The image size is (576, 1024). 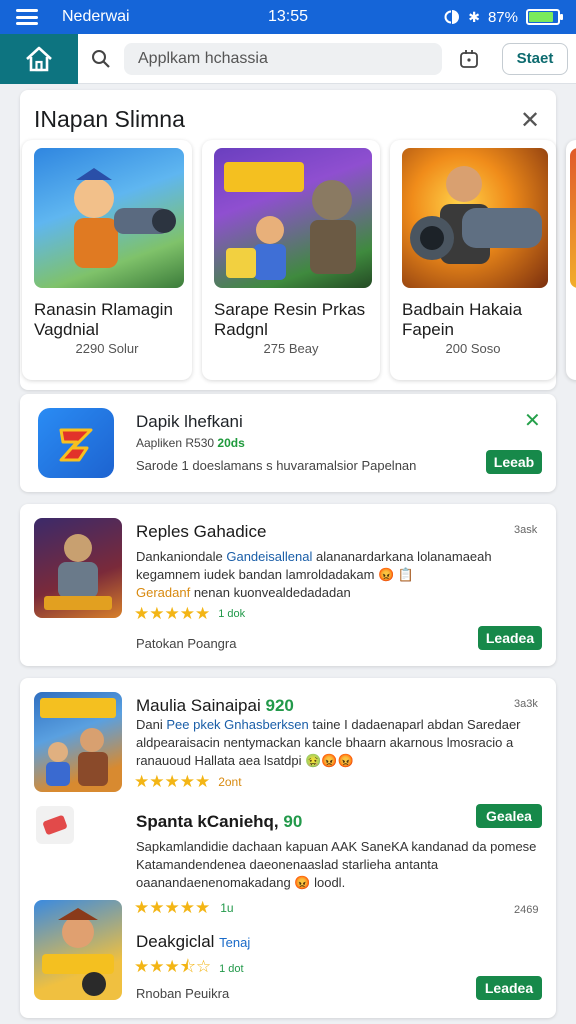 I want to click on featured-game-card: Ranasin Rlamagin Vagdnial 2290 Solur, so click(x=107, y=260).